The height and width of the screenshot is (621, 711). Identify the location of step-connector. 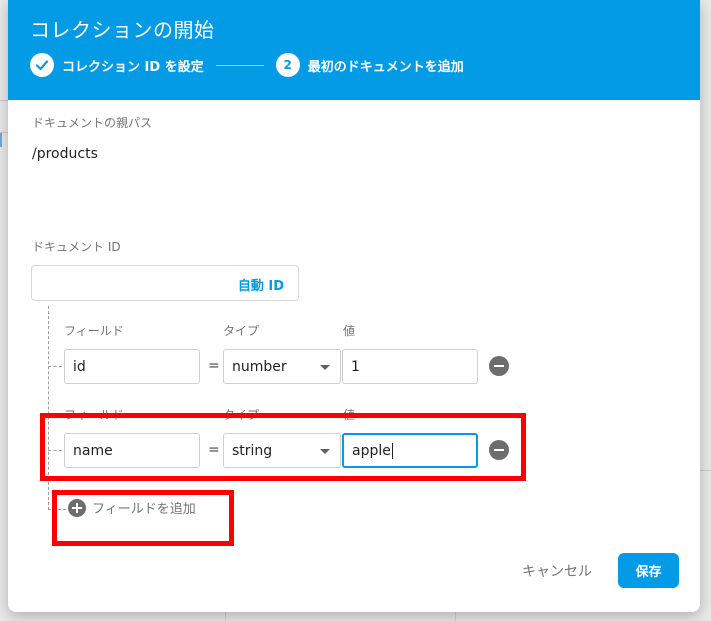
(239, 65).